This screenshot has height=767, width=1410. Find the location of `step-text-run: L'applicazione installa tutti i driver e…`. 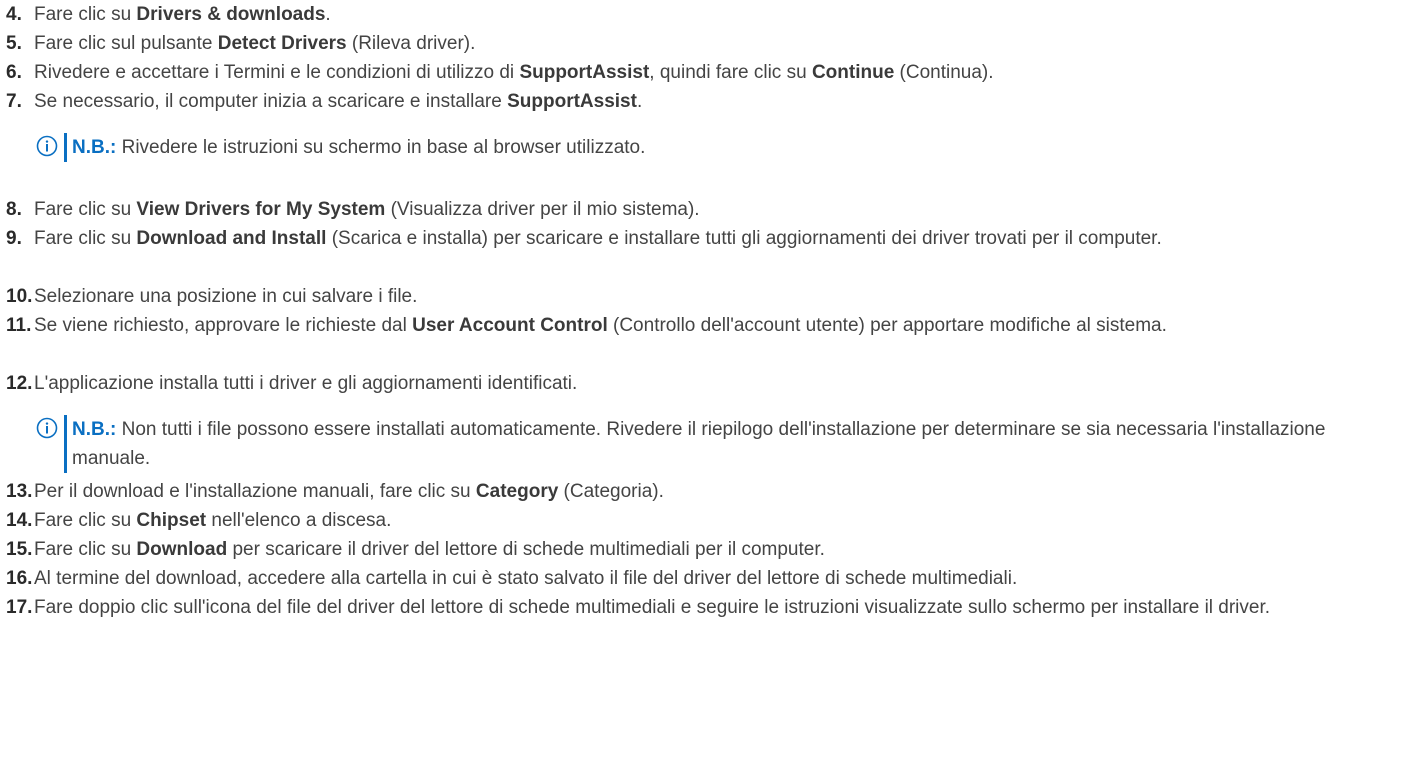

step-text-run: L'applicazione installa tutti i driver e… is located at coordinates (306, 383).